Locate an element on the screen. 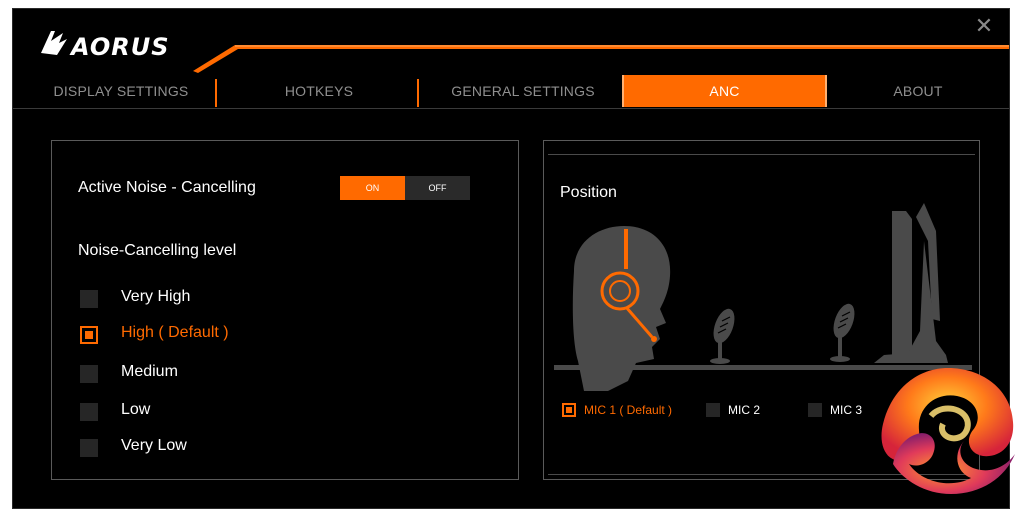  close-button: ✕ is located at coordinates (984, 26).